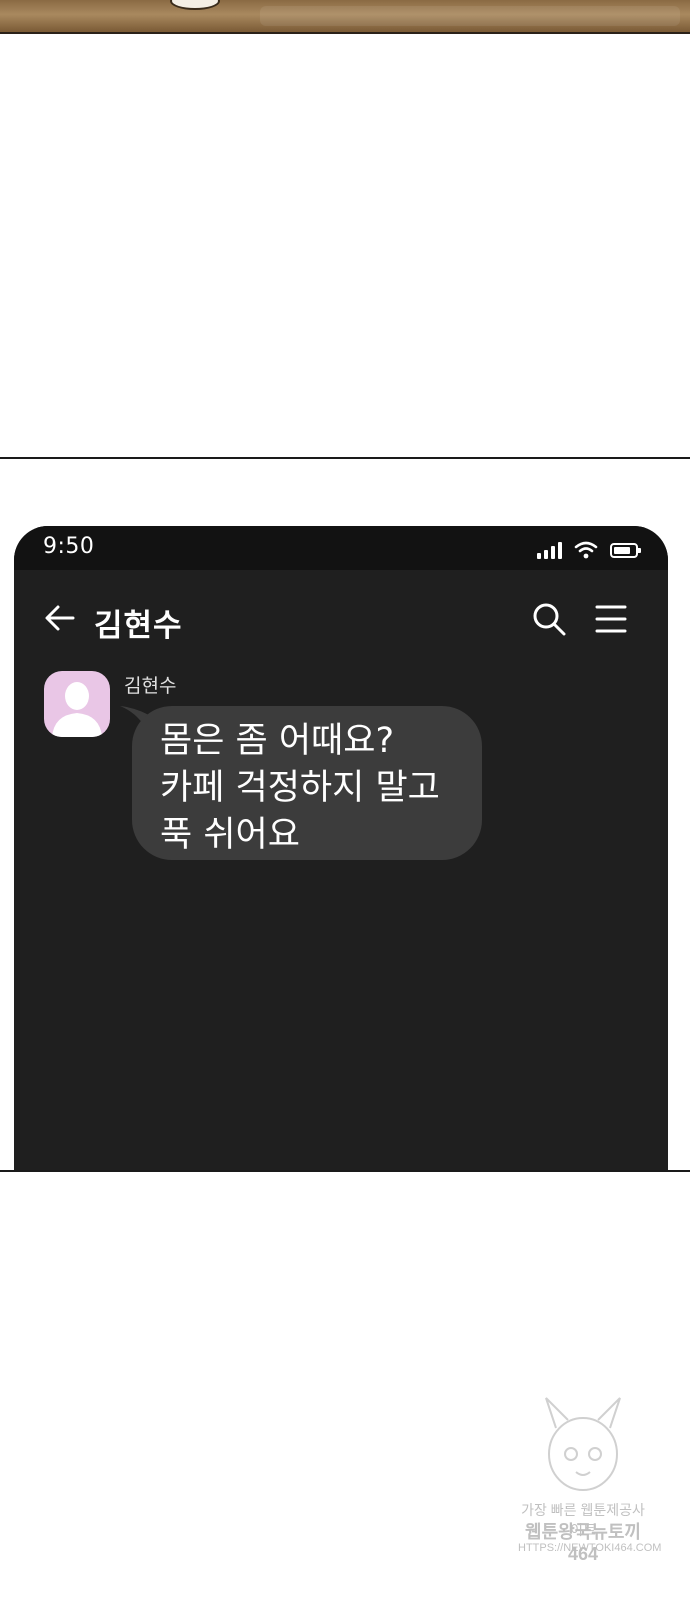 The width and height of the screenshot is (690, 1600). What do you see at coordinates (195, 5) in the screenshot?
I see `panel-object` at bounding box center [195, 5].